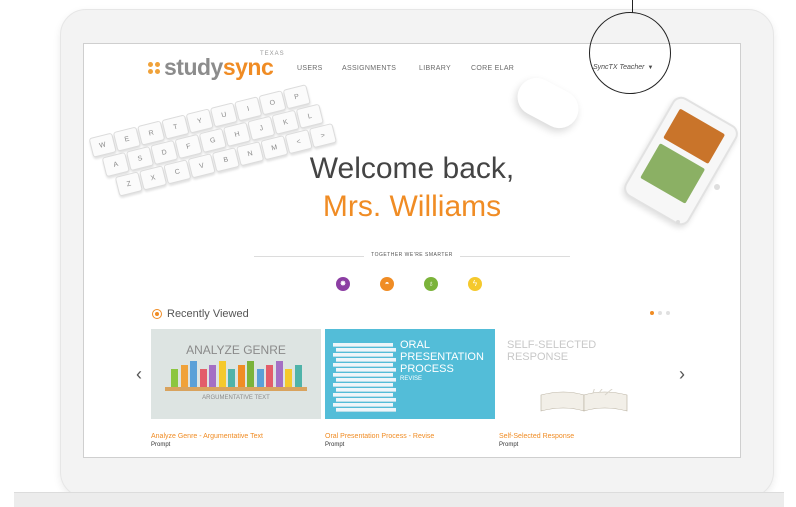  I want to click on mouse-illustration, so click(548, 103).